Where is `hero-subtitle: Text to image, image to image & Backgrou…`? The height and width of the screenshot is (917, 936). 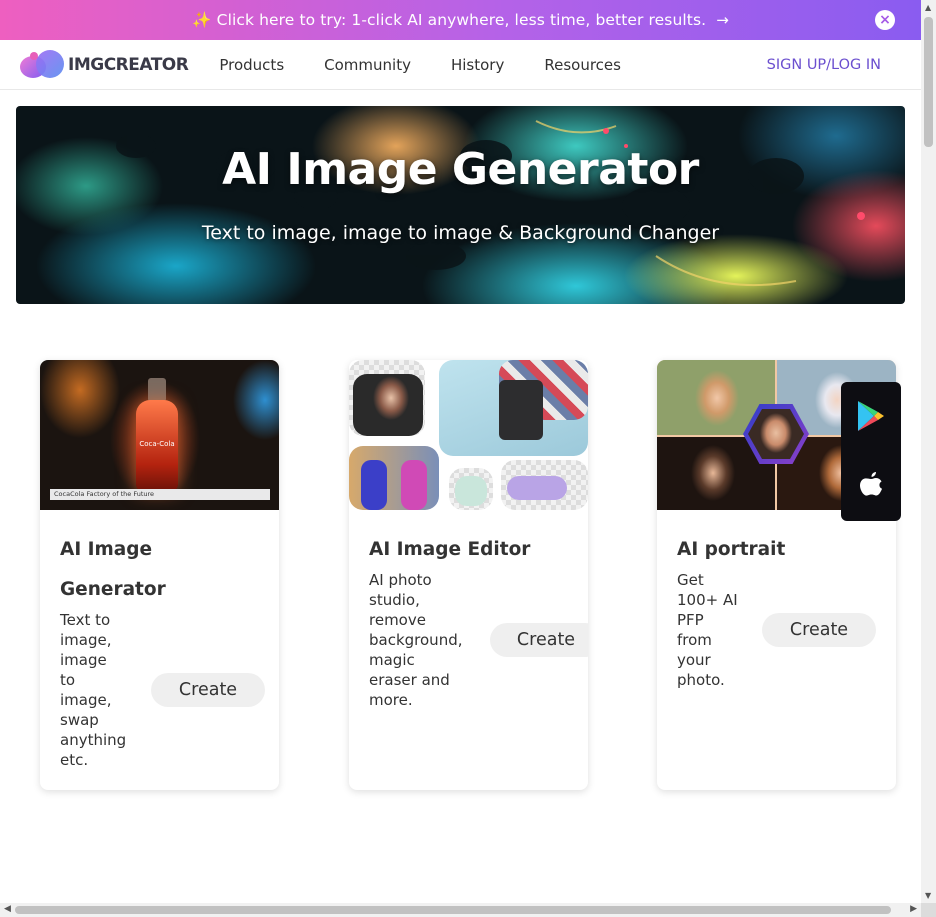 hero-subtitle: Text to image, image to image & Backgrou… is located at coordinates (460, 233).